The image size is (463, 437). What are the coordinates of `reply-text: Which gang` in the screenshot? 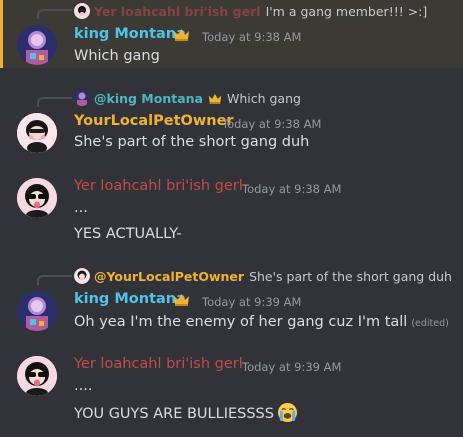 It's located at (263, 98).